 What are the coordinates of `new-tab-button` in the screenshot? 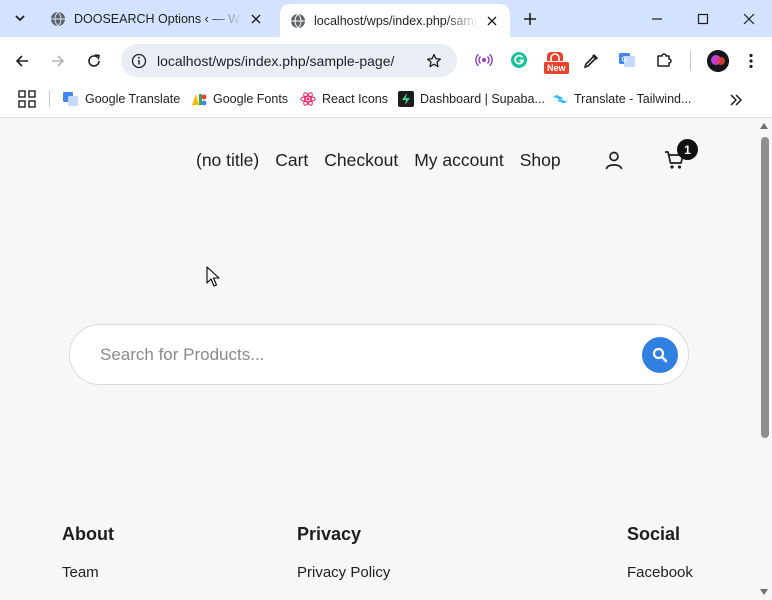 It's located at (530, 19).